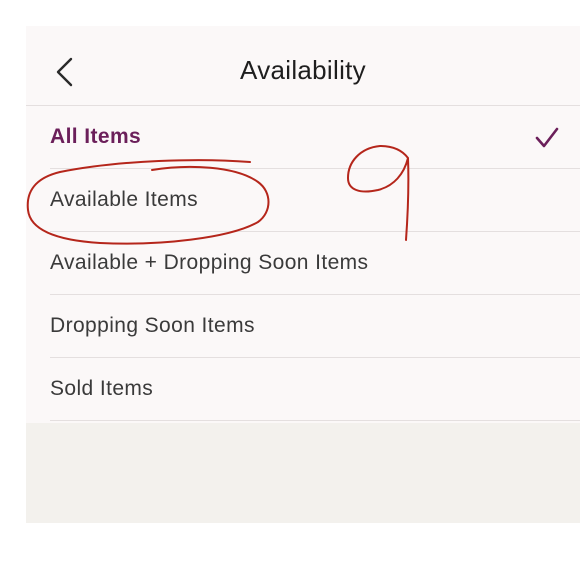 This screenshot has height=580, width=580. Describe the element at coordinates (547, 137) in the screenshot. I see `checkmark-icon` at that location.